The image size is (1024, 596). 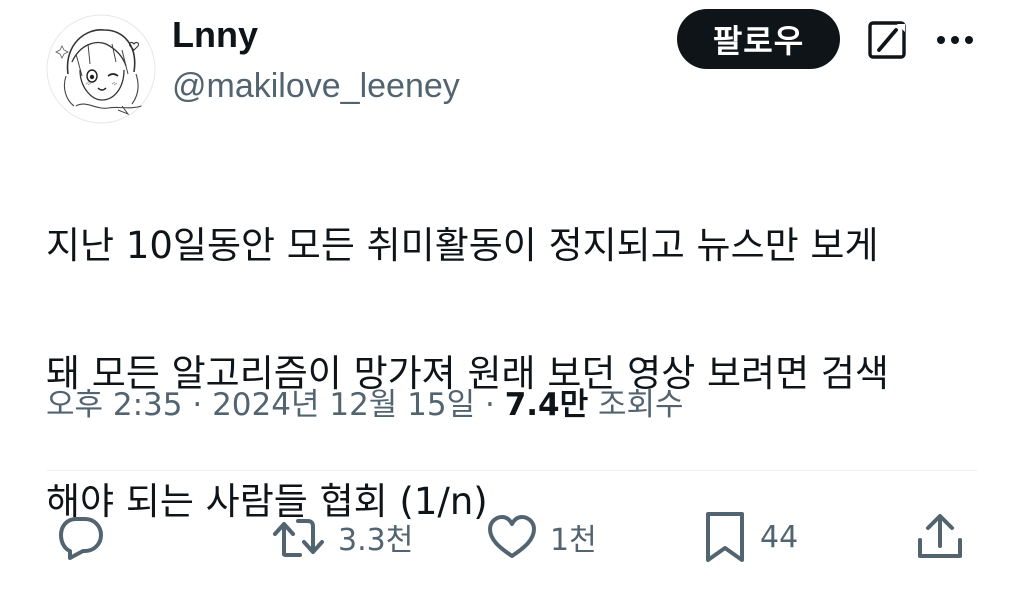 What do you see at coordinates (779, 537) in the screenshot?
I see `bookmark-count: 44` at bounding box center [779, 537].